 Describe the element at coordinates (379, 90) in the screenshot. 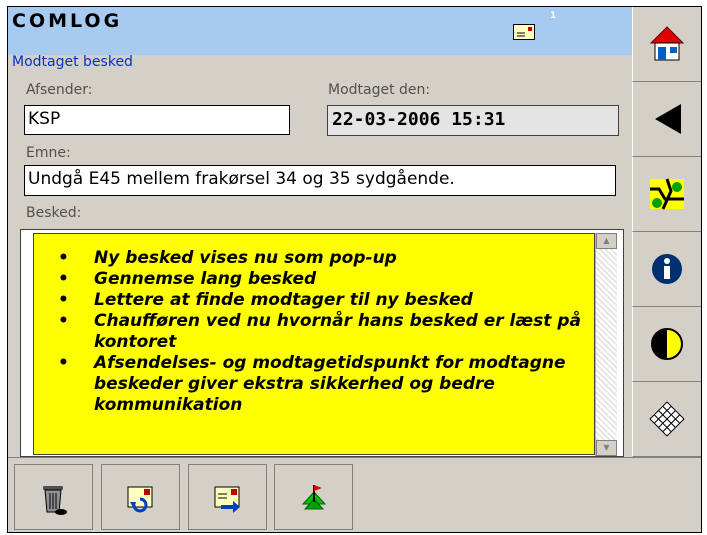

I see `received-date-label: Modtaget den:` at that location.